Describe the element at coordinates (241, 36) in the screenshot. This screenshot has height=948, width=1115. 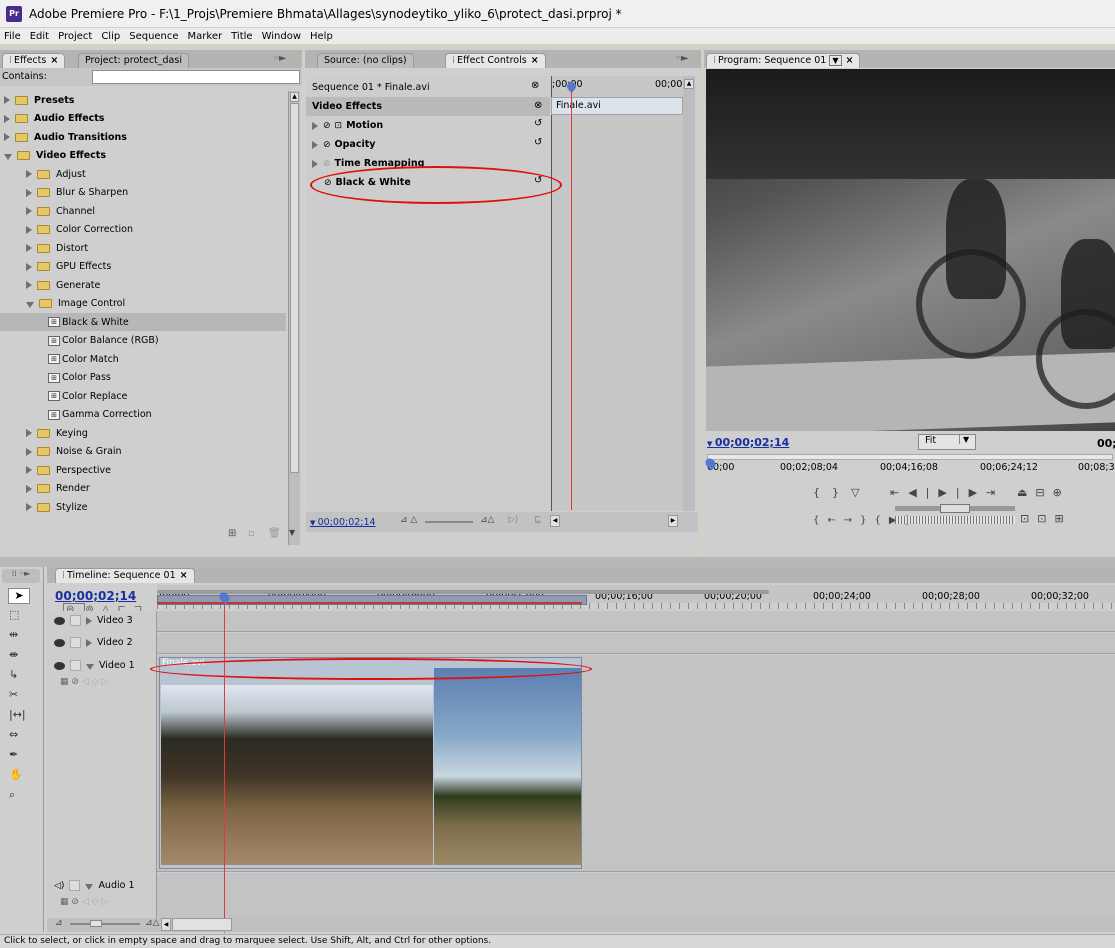
I see `menu-title: Title` at that location.